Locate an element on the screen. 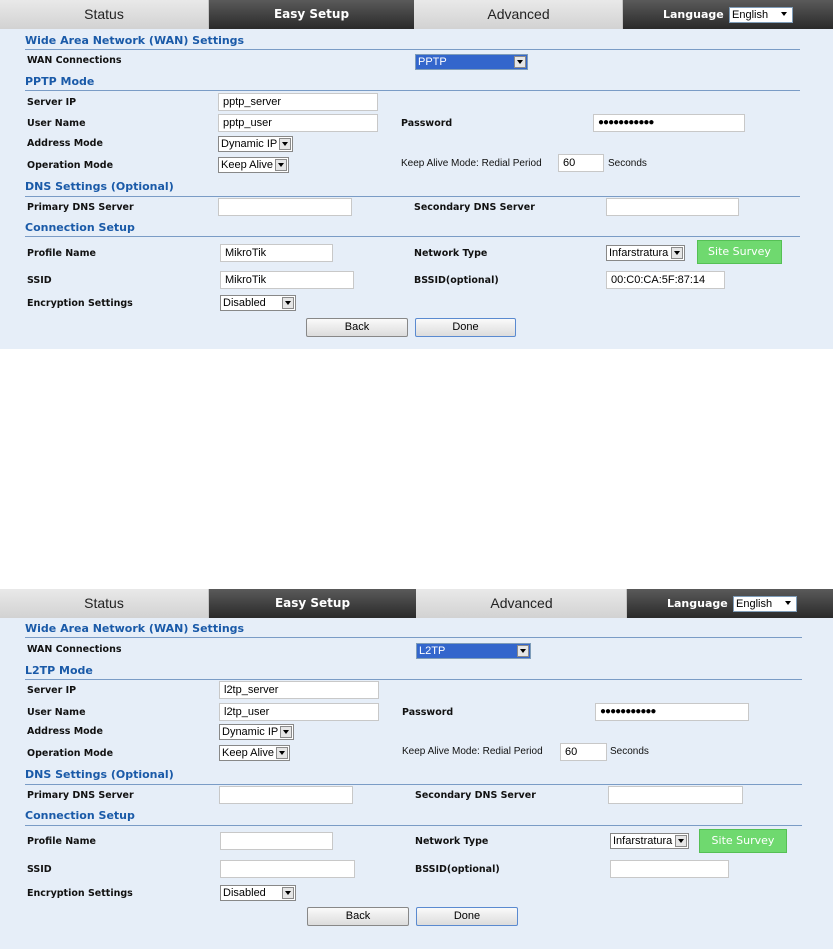  server-ip-input: pptp_server is located at coordinates (298, 102).